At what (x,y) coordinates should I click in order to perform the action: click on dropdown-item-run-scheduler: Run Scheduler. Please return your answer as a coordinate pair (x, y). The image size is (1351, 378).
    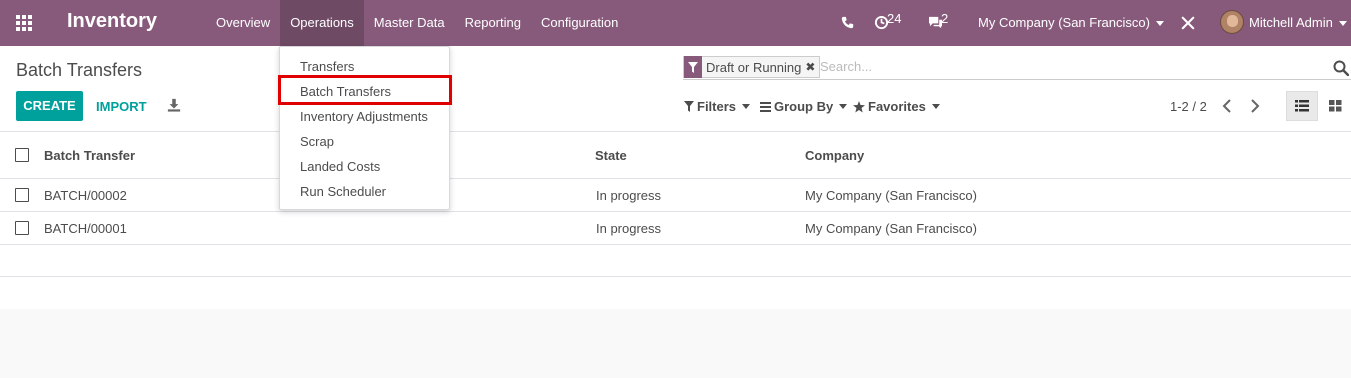
    Looking at the image, I should click on (343, 191).